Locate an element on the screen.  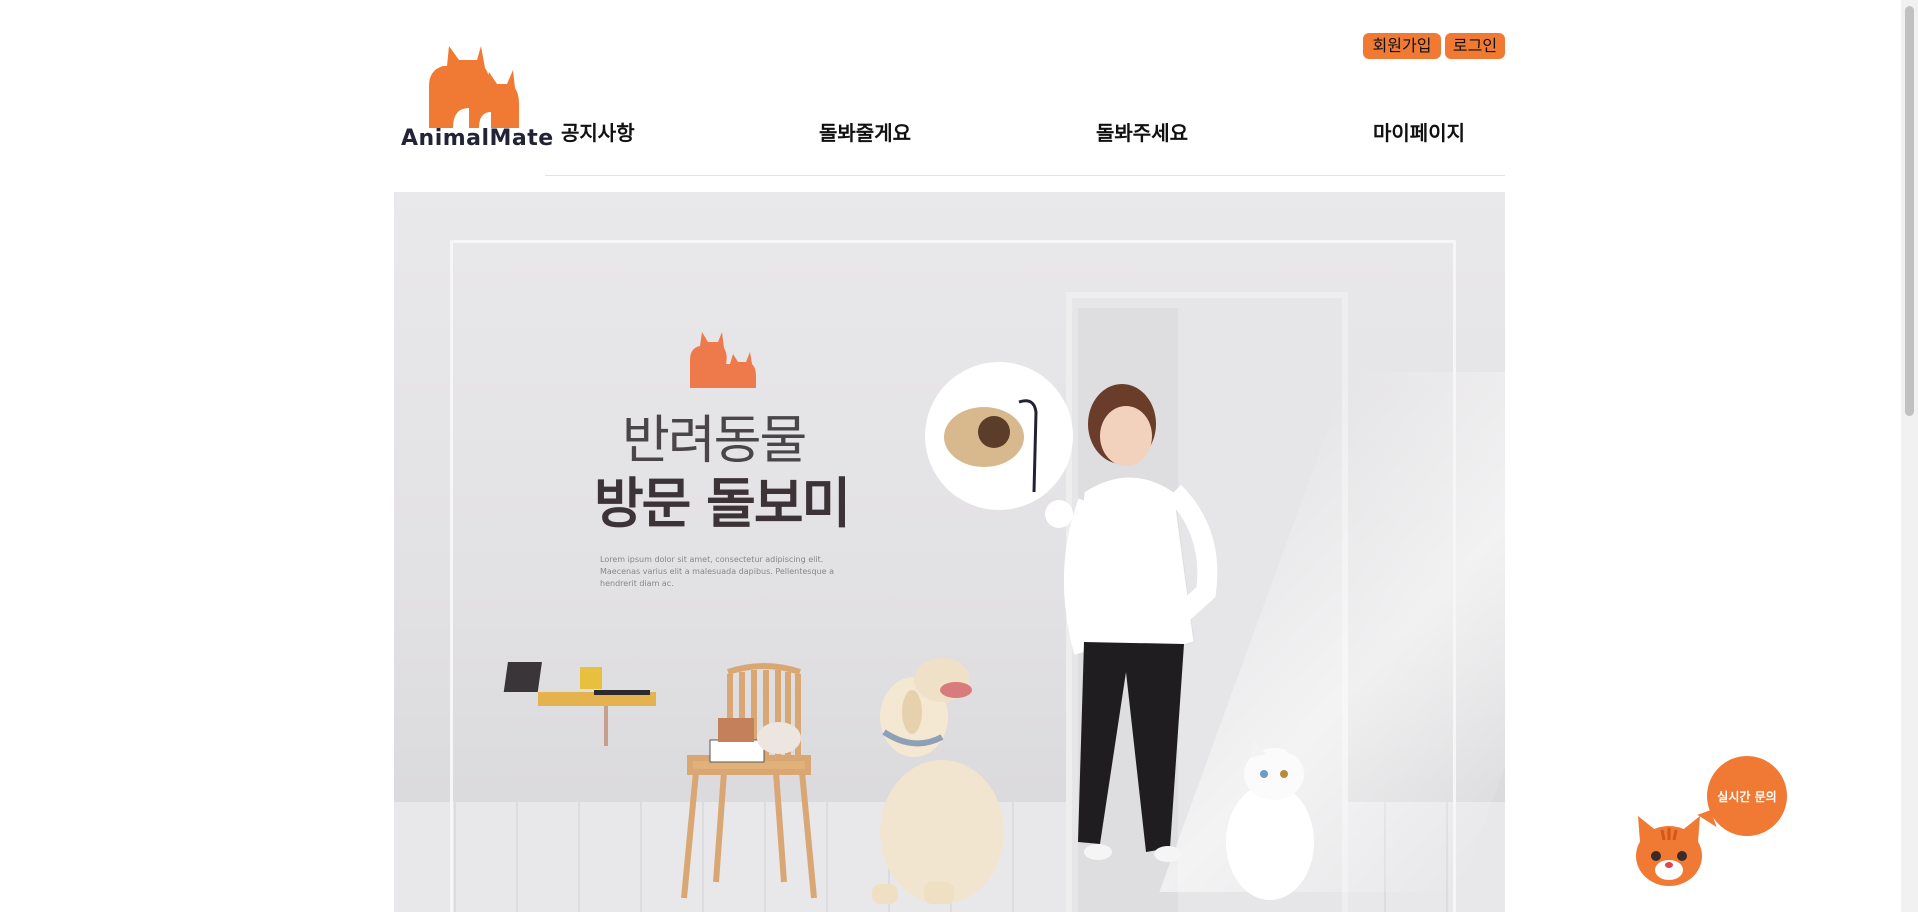
site-logo: AnimalMate is located at coordinates (476, 100).